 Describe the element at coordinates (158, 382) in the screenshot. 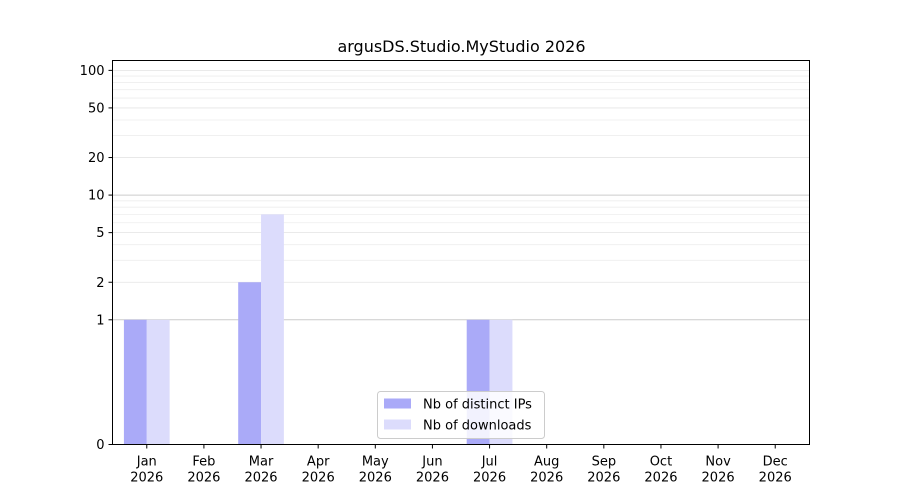

I see `bar-downloads-jan` at that location.